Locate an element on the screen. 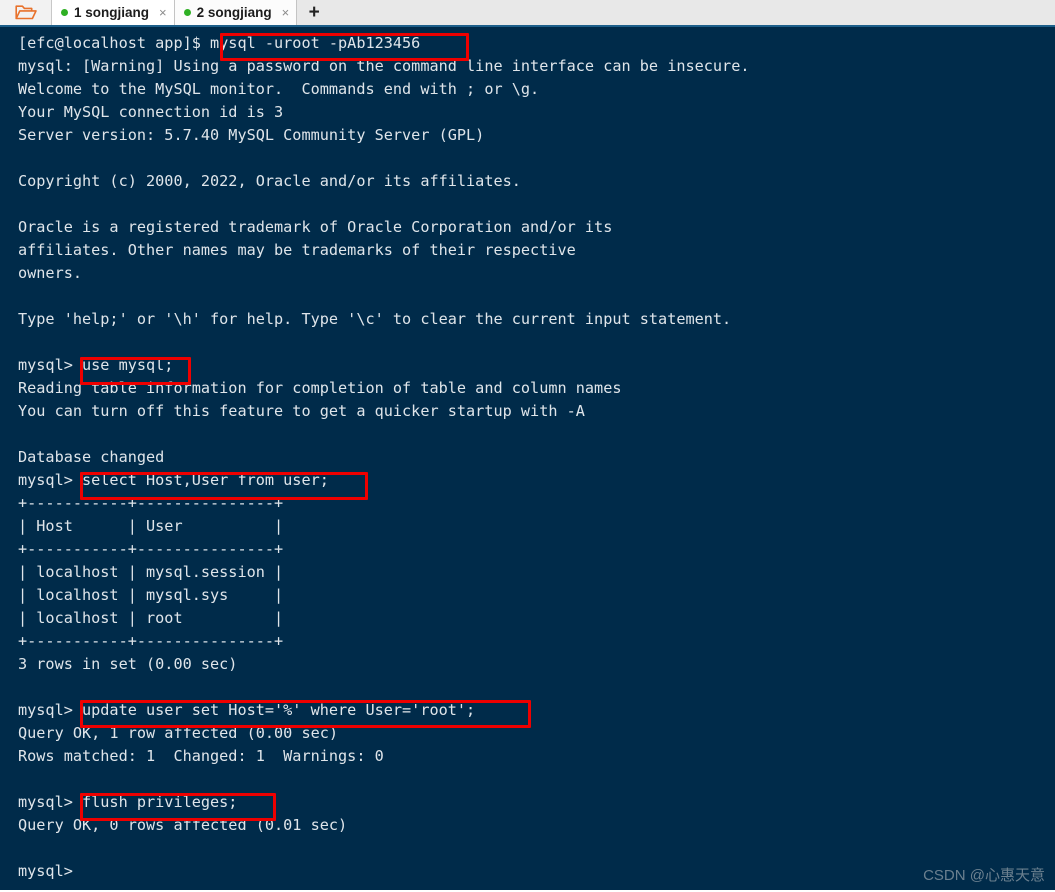 The height and width of the screenshot is (892, 1055). tab-bar-filler is located at coordinates (693, 12).